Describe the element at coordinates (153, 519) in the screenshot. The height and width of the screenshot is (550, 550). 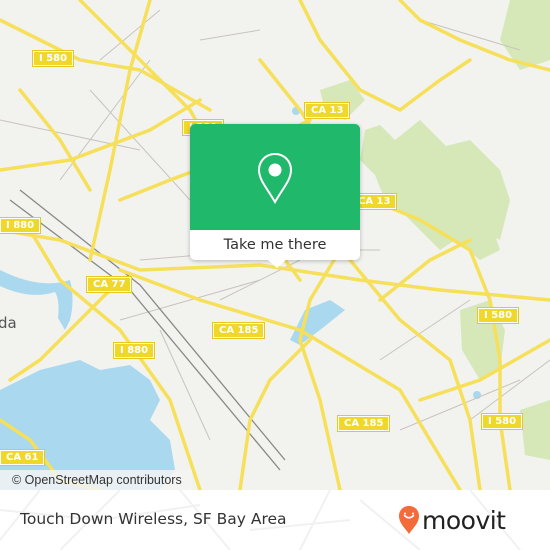
I see `place-title: Touch Down Wireless, SF Bay Area` at that location.